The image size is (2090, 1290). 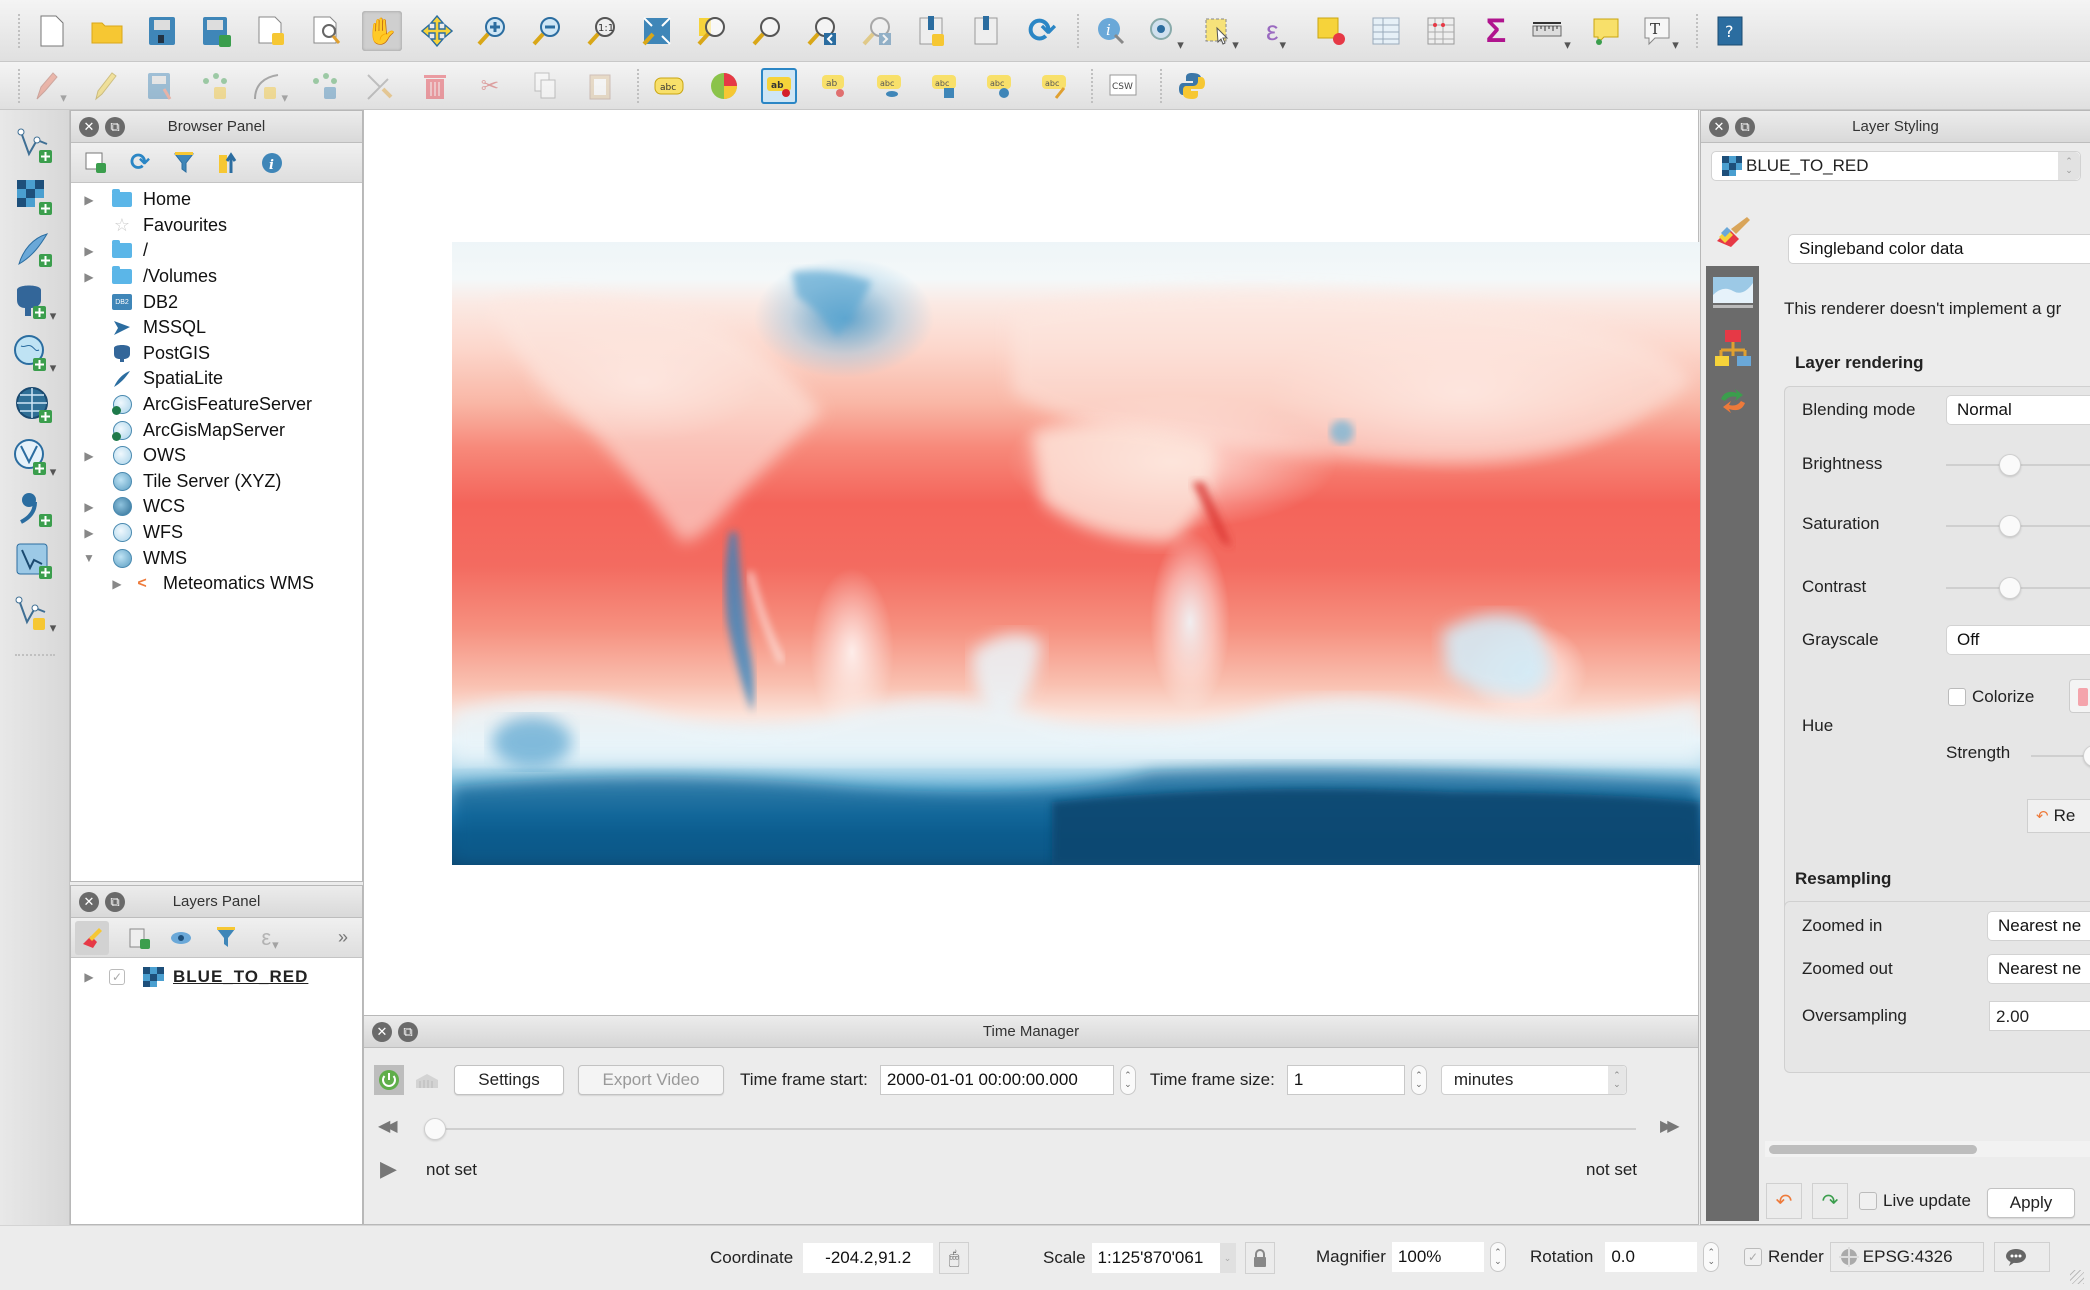 I want to click on toggle-editing-icon, so click(x=105, y=86).